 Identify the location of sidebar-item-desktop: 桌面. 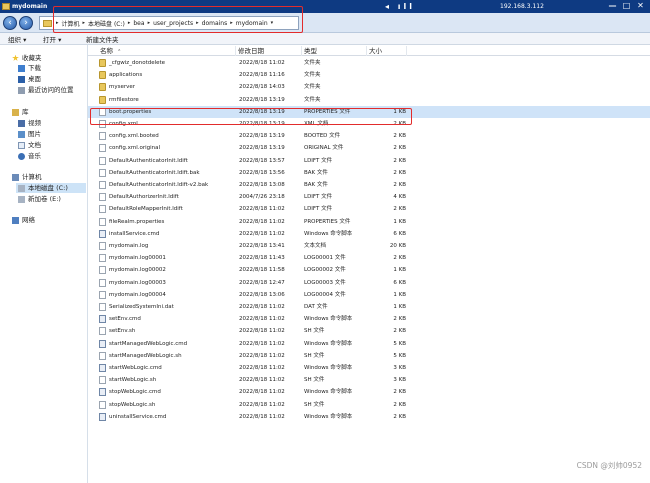
(29, 79).